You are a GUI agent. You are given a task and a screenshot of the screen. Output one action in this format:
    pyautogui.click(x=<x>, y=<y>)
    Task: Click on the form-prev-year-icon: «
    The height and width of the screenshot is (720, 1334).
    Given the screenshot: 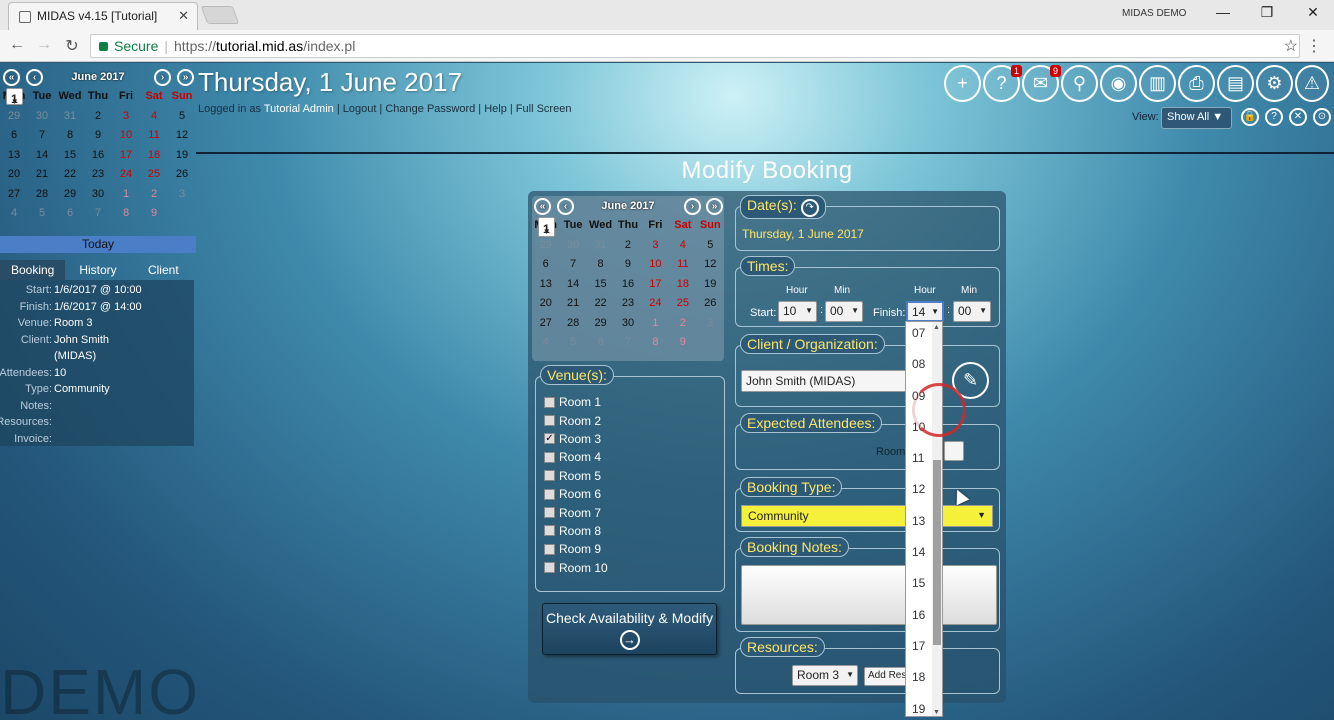 What is the action you would take?
    pyautogui.click(x=542, y=206)
    